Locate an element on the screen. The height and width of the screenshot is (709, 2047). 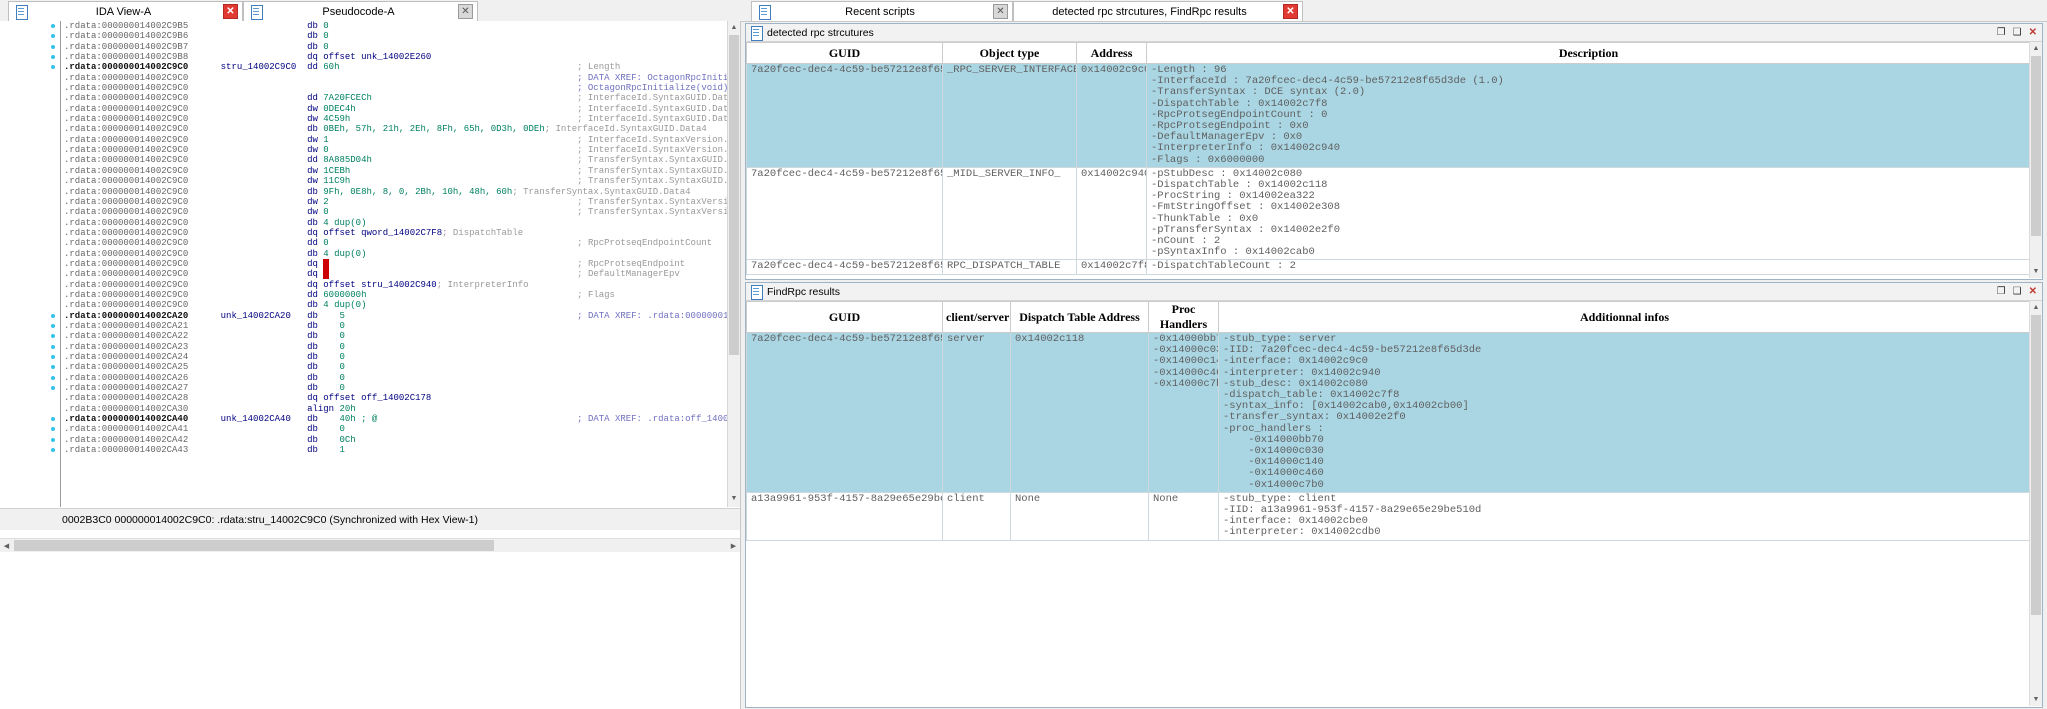
table-cell-client-server: client is located at coordinates (976, 516).